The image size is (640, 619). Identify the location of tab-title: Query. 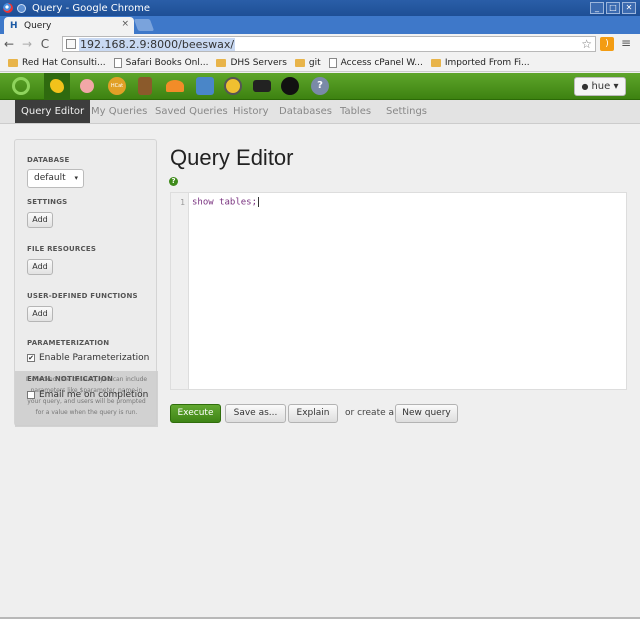
(38, 25).